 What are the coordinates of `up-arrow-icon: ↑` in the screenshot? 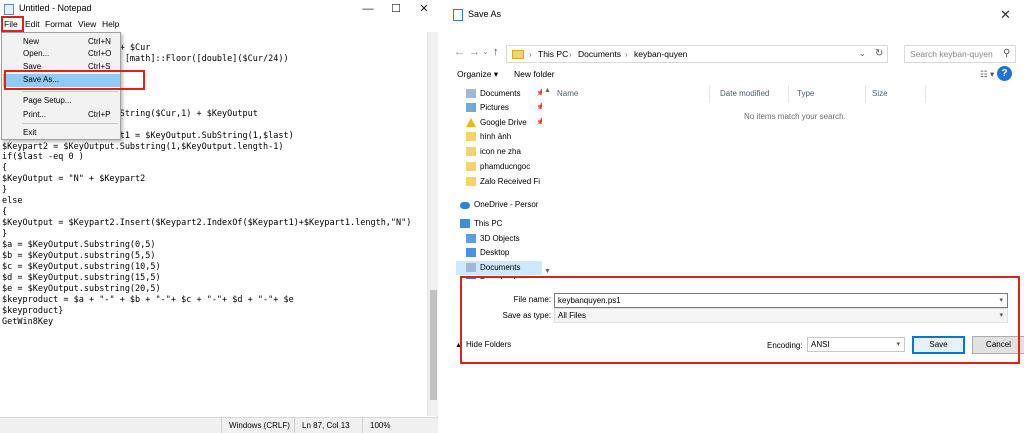 It's located at (496, 52).